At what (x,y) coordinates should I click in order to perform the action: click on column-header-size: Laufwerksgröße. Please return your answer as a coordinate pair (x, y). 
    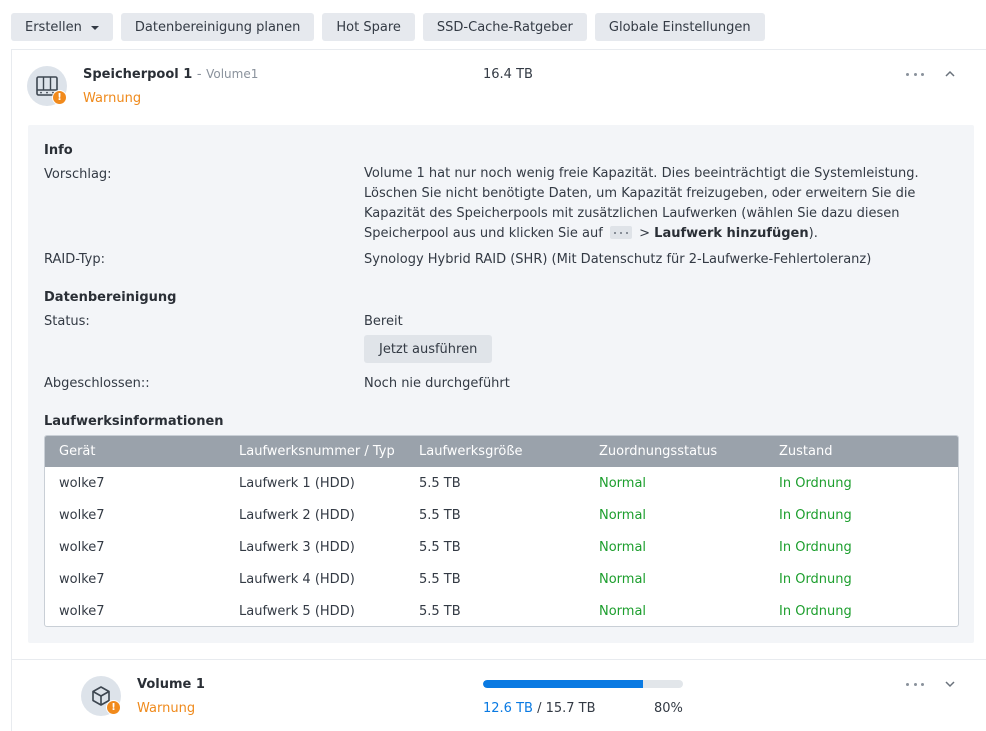
    Looking at the image, I should click on (471, 451).